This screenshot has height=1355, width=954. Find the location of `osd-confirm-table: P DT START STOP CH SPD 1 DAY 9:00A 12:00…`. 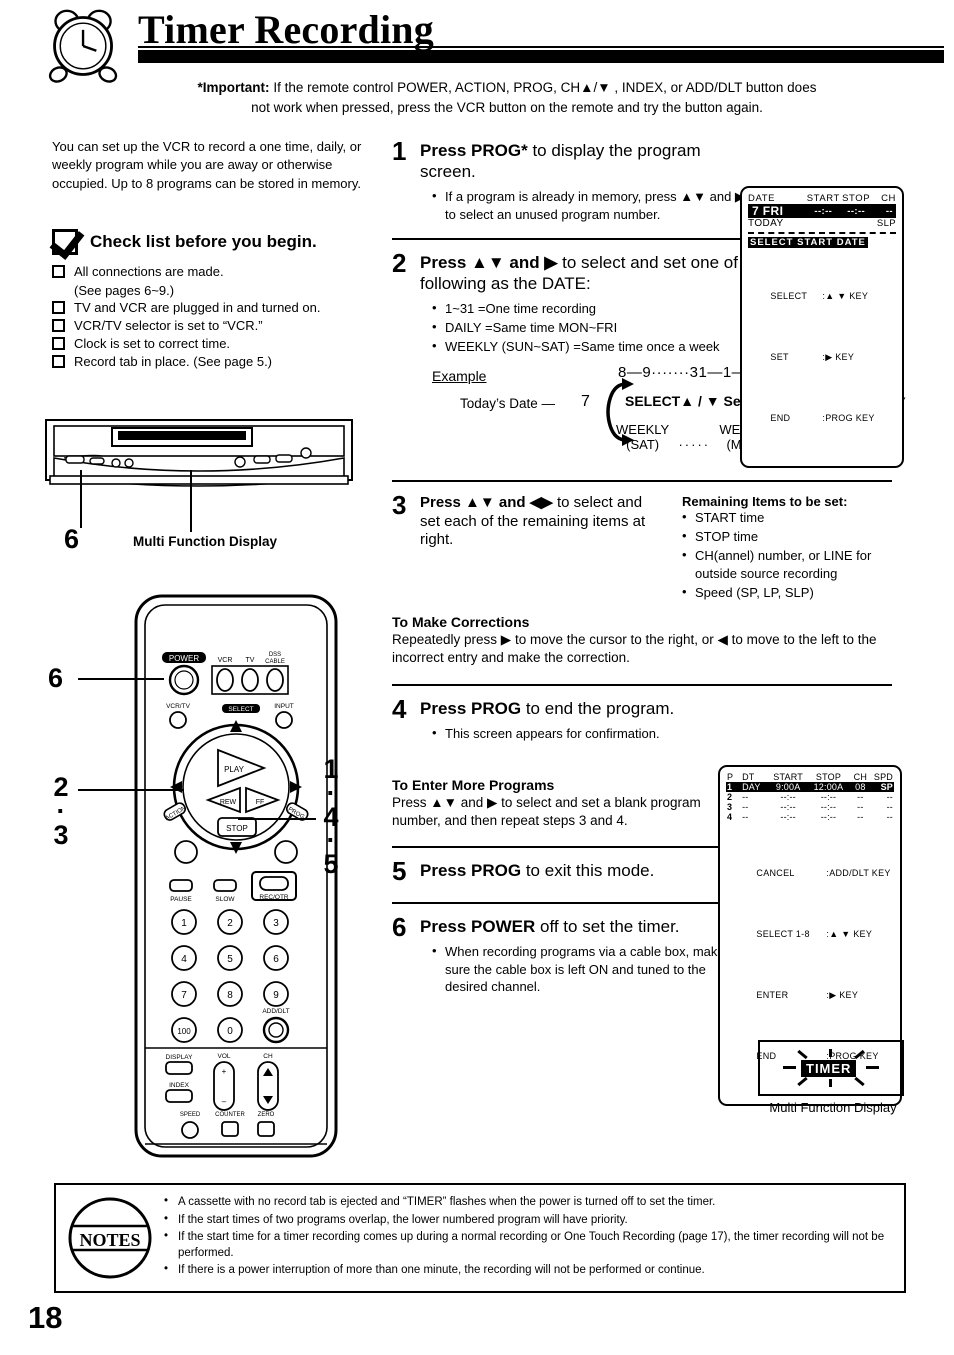

osd-confirm-table: P DT START STOP CH SPD 1 DAY 9:00A 12:00… is located at coordinates (810, 797).